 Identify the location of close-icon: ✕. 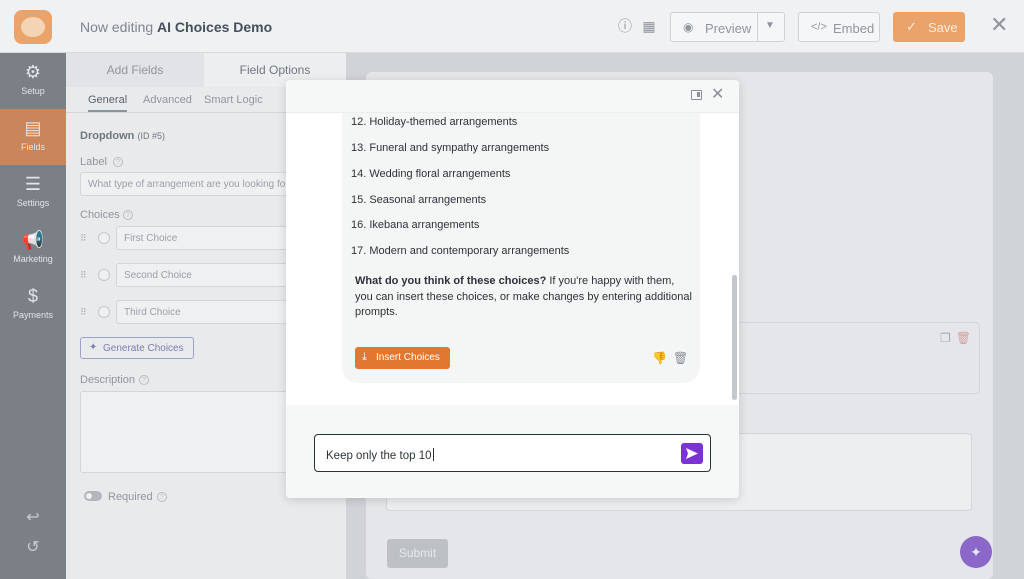
(717, 95).